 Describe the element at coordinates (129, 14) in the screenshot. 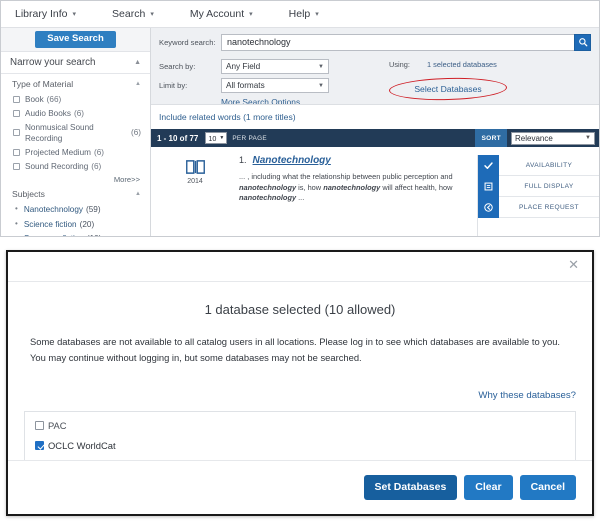

I see `menu-item-label: Search` at that location.